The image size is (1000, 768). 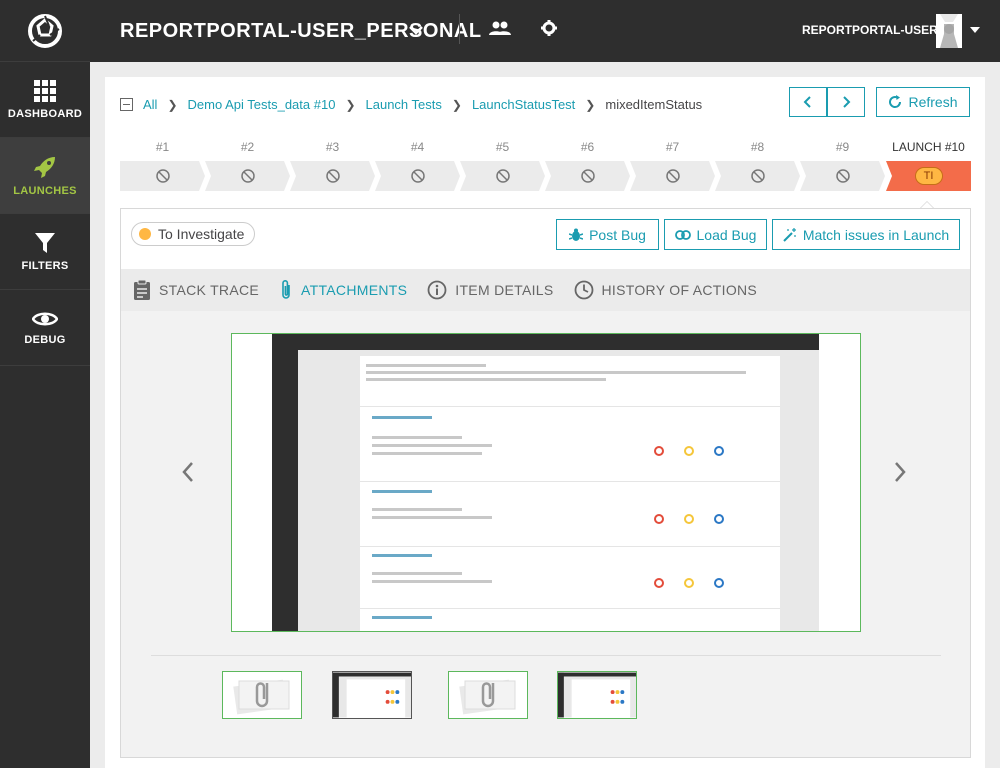 What do you see at coordinates (682, 234) in the screenshot?
I see `link-icon` at bounding box center [682, 234].